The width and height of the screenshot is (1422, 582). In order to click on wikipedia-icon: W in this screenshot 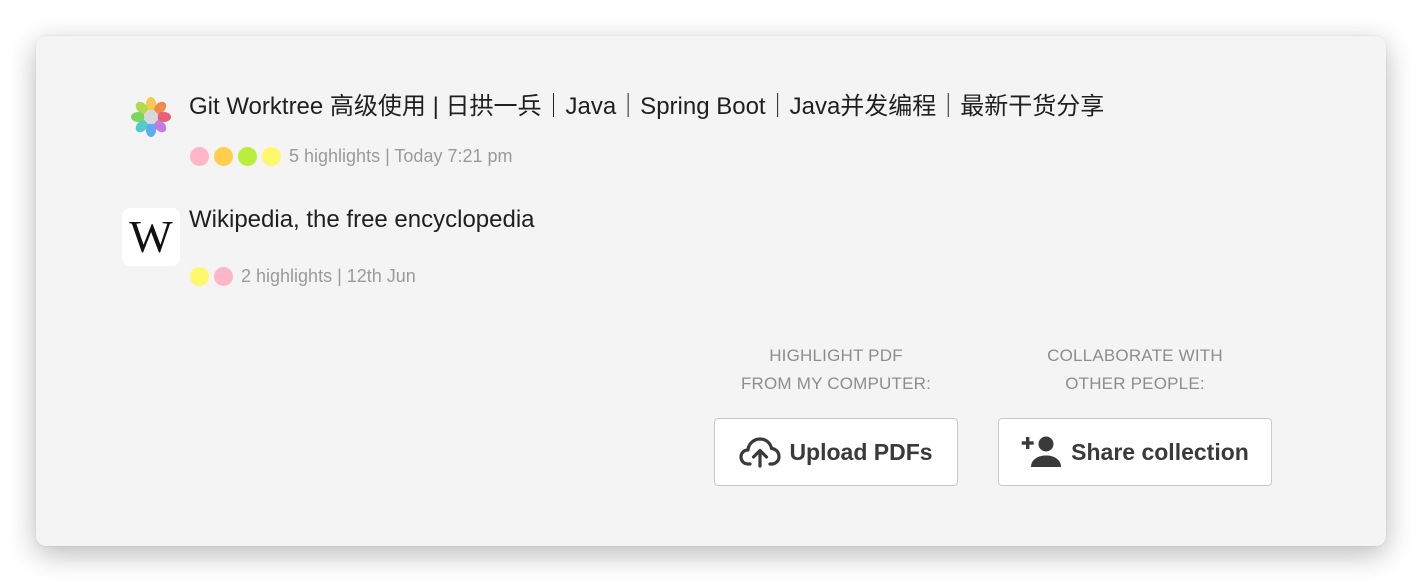, I will do `click(151, 237)`.